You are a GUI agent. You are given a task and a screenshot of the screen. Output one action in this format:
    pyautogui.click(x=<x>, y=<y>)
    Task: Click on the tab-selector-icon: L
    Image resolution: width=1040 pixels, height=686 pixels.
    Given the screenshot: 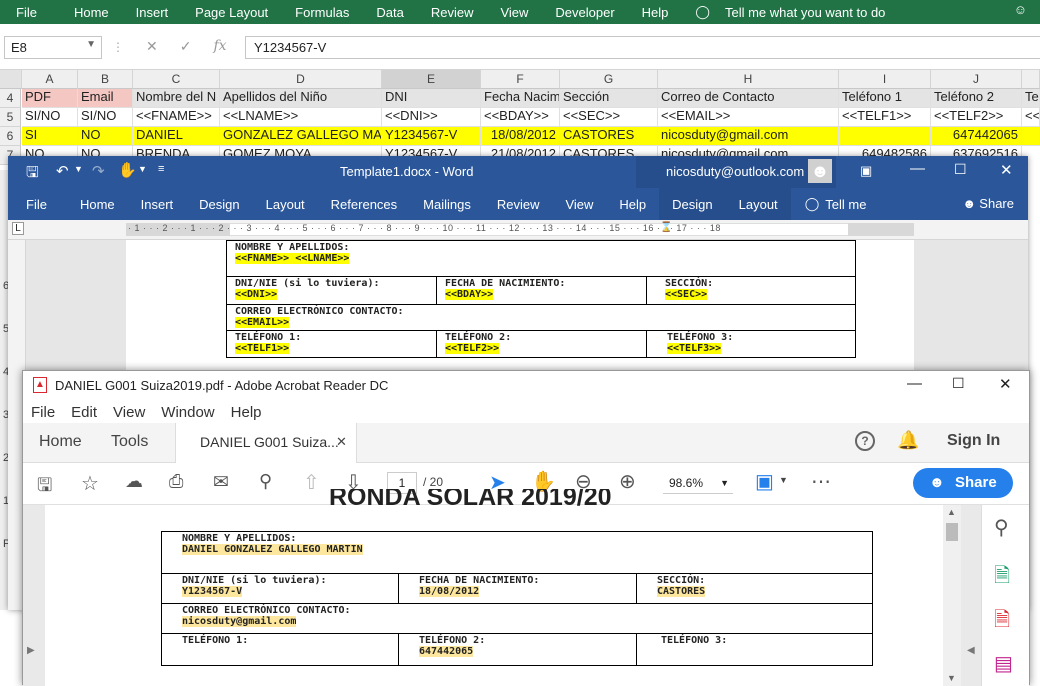 What is the action you would take?
    pyautogui.click(x=18, y=228)
    